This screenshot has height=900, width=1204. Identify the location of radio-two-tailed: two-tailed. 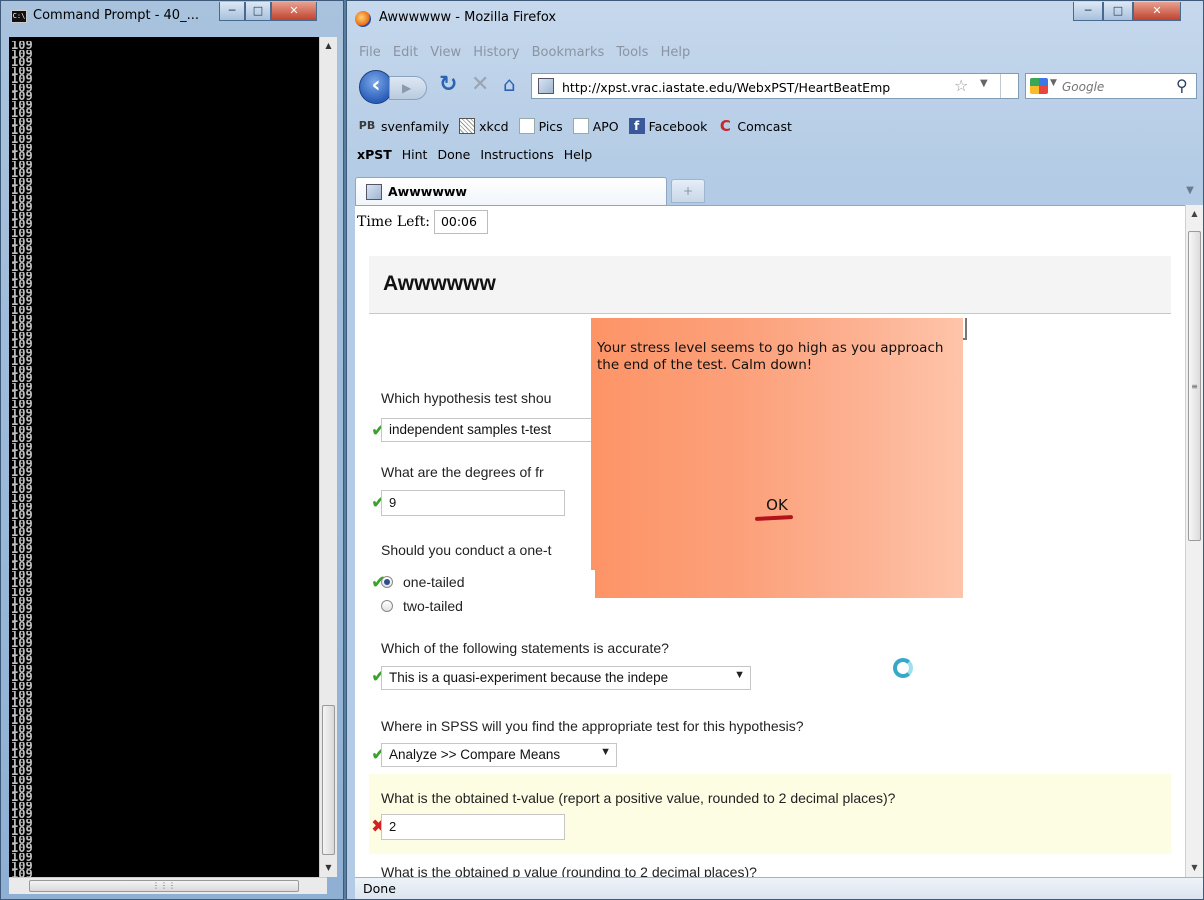
(422, 606).